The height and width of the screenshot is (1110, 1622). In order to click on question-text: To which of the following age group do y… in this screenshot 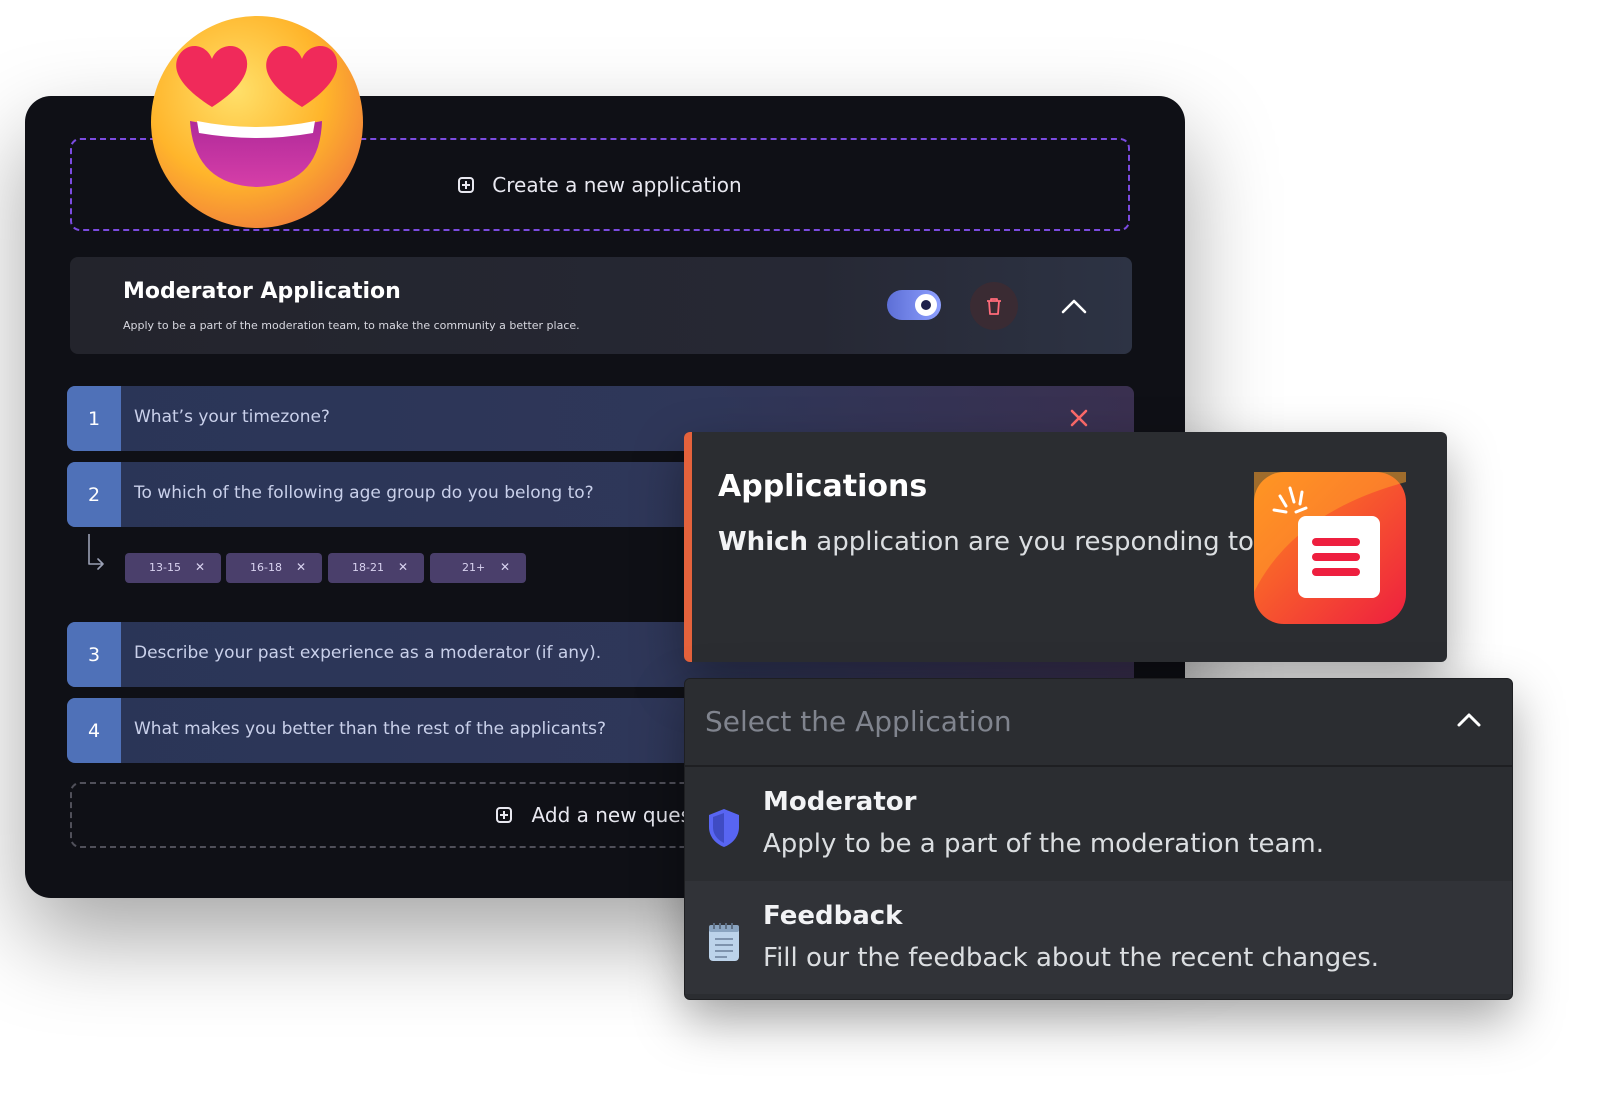, I will do `click(364, 493)`.